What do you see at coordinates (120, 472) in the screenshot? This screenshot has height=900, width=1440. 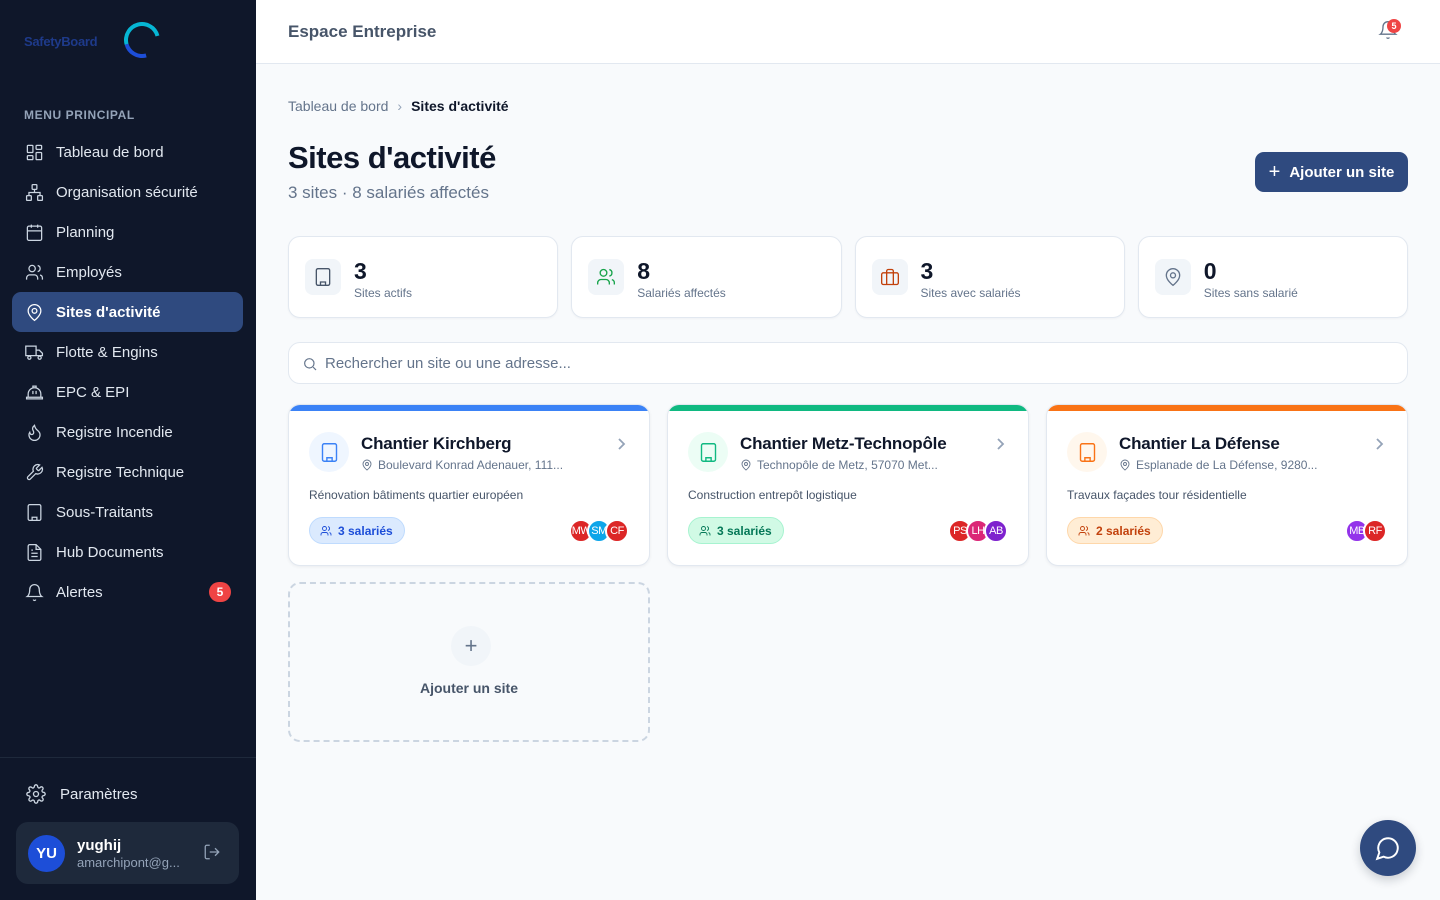 I see `sidebar-item-label: Registre Technique` at bounding box center [120, 472].